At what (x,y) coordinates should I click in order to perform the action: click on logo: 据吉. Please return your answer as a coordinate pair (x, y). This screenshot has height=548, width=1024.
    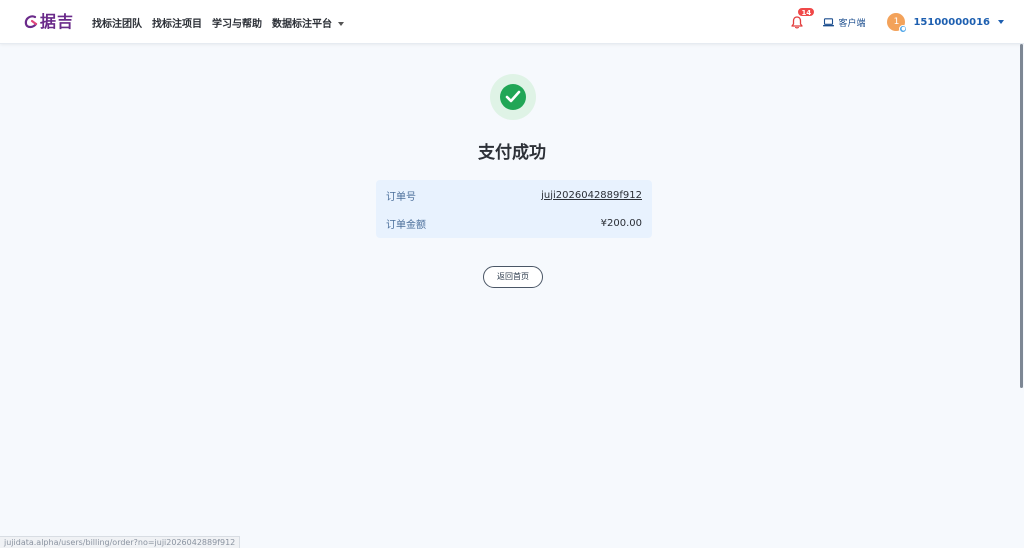
    Looking at the image, I should click on (49, 22).